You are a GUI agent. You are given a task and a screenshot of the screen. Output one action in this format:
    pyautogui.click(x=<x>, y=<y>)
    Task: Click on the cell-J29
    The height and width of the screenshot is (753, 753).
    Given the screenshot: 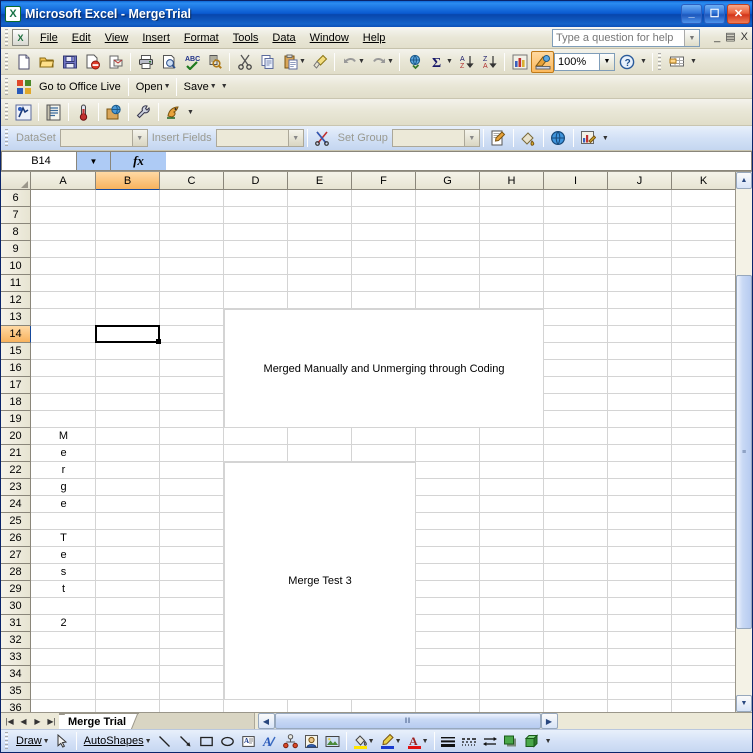 What is the action you would take?
    pyautogui.click(x=640, y=589)
    